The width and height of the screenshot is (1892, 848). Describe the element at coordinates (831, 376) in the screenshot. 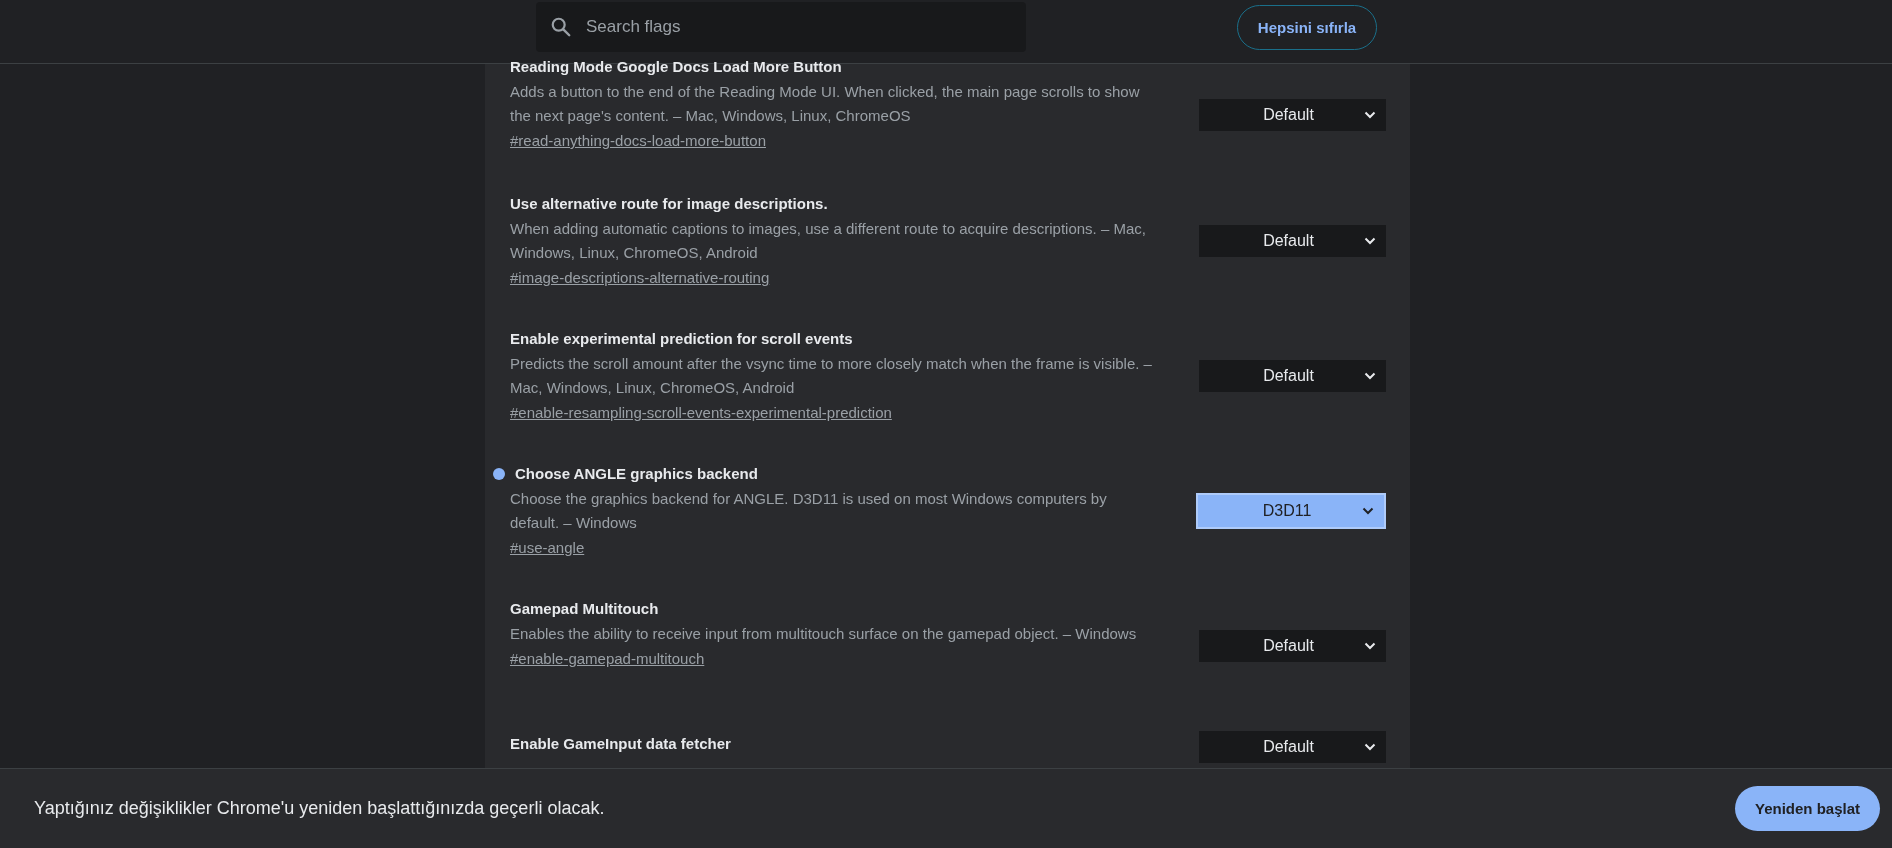

I see `flag-description: Predicts the scroll amount after the vsync time to more closely match when the frame is visible. – Mac, Windows, Linux, ChromeOS, Android` at that location.